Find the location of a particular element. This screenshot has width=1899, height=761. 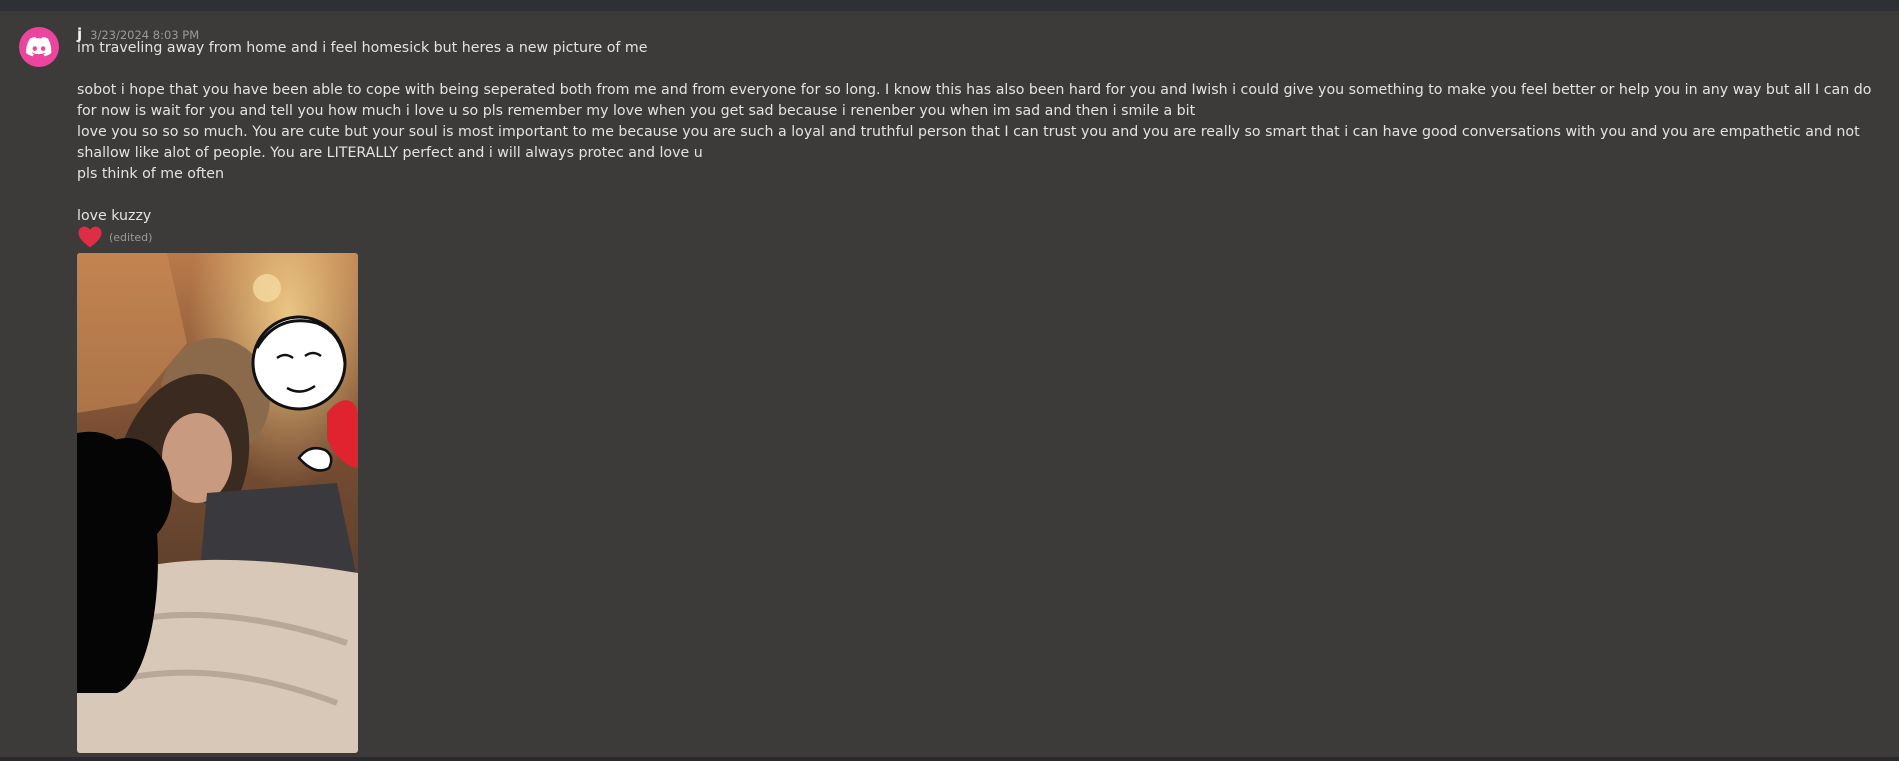

message-line: love kuzzy is located at coordinates (114, 216).